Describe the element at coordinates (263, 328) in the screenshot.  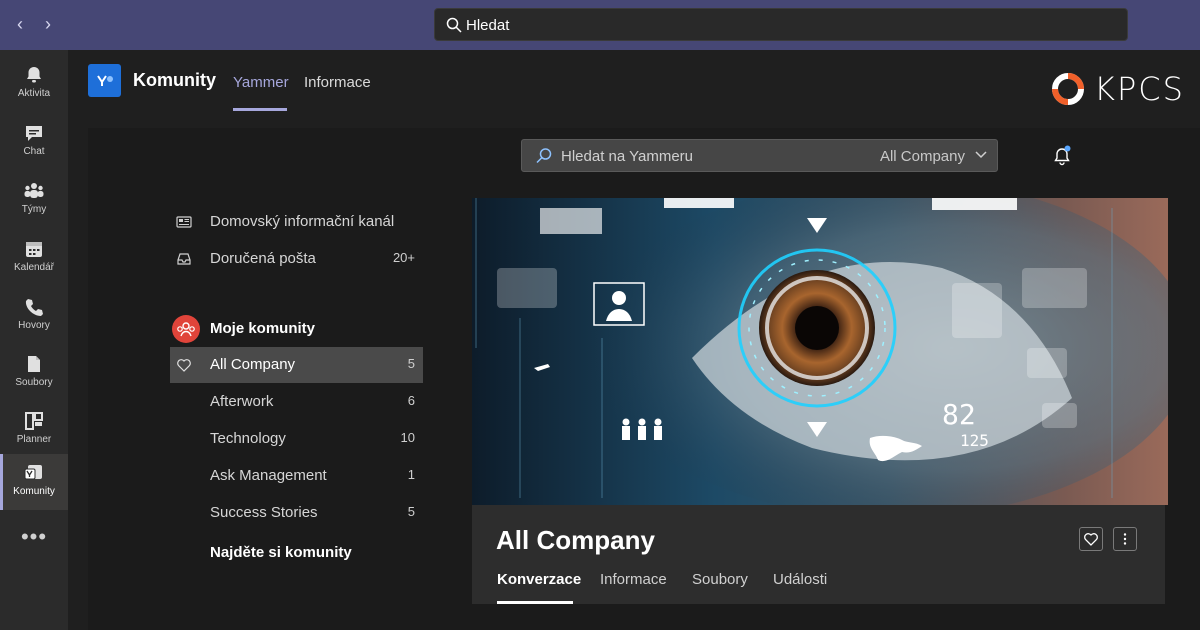
I see `my-communities-heading: Moje komunity` at that location.